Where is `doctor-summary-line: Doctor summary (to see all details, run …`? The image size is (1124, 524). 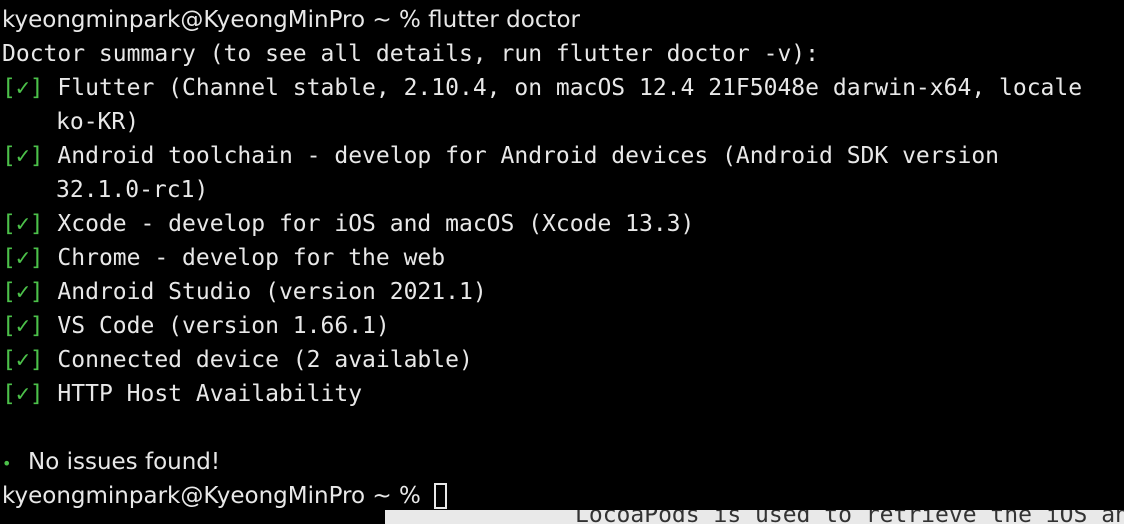
doctor-summary-line: Doctor summary (to see all details, run … is located at coordinates (410, 54).